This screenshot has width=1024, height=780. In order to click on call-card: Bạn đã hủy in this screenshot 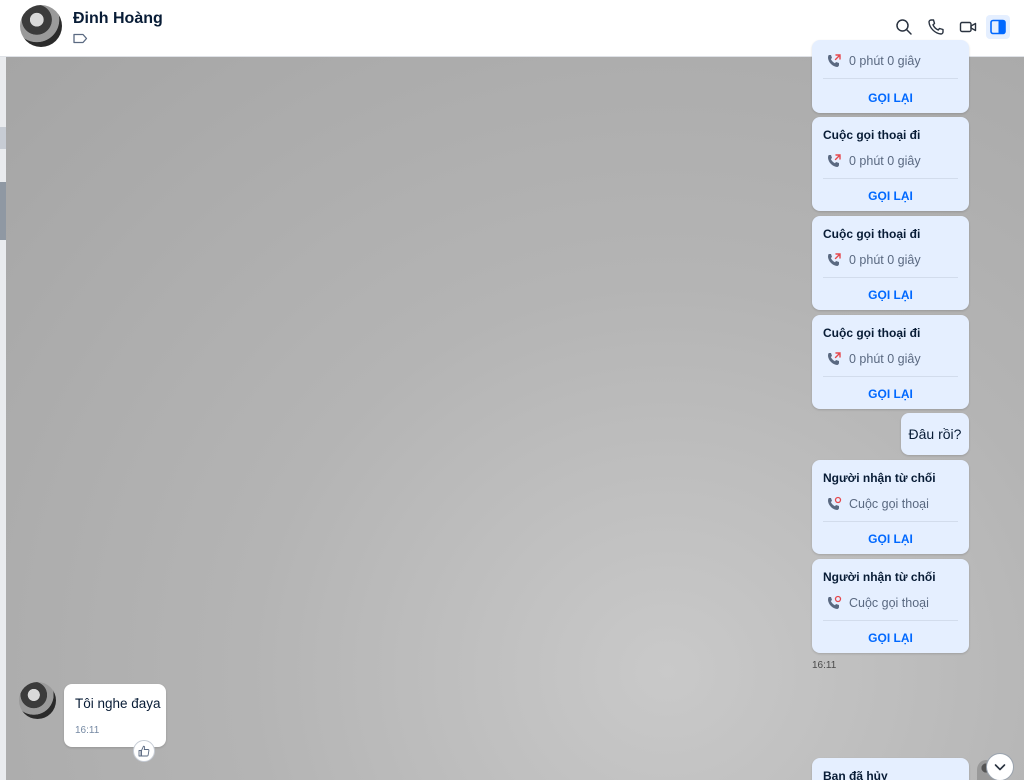, I will do `click(890, 769)`.